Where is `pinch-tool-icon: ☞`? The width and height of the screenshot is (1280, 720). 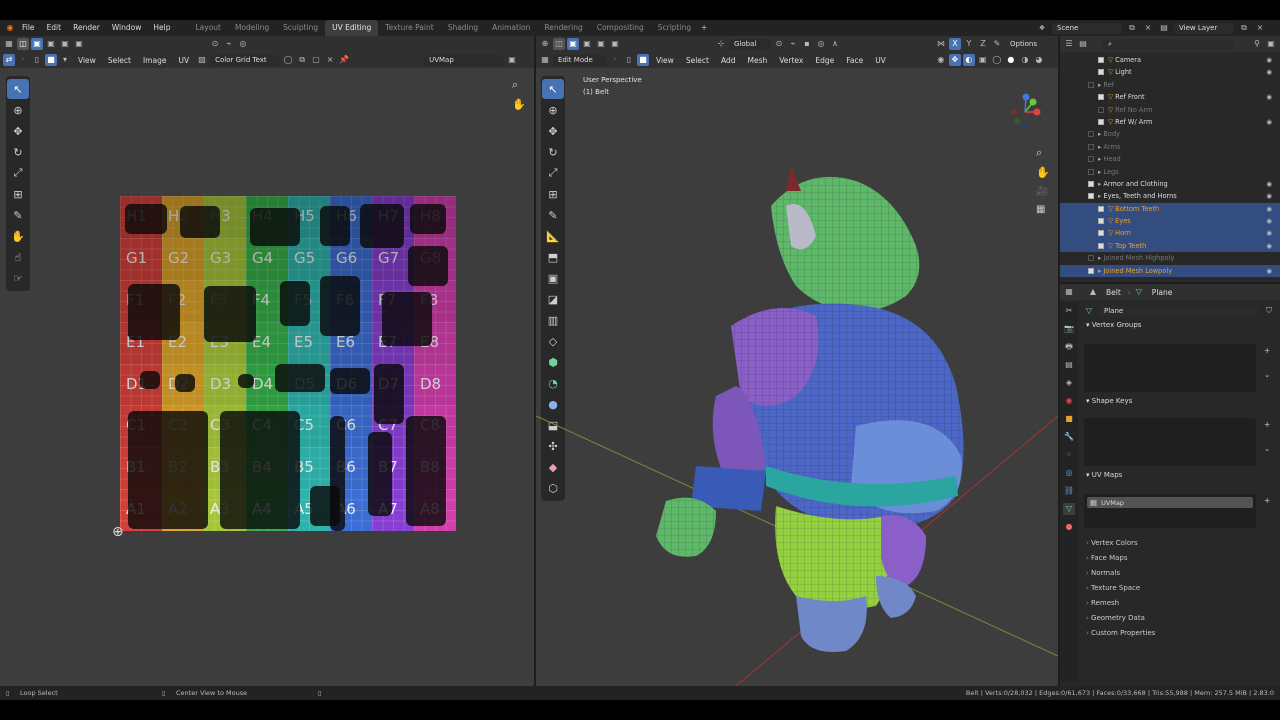 pinch-tool-icon: ☞ is located at coordinates (18, 278).